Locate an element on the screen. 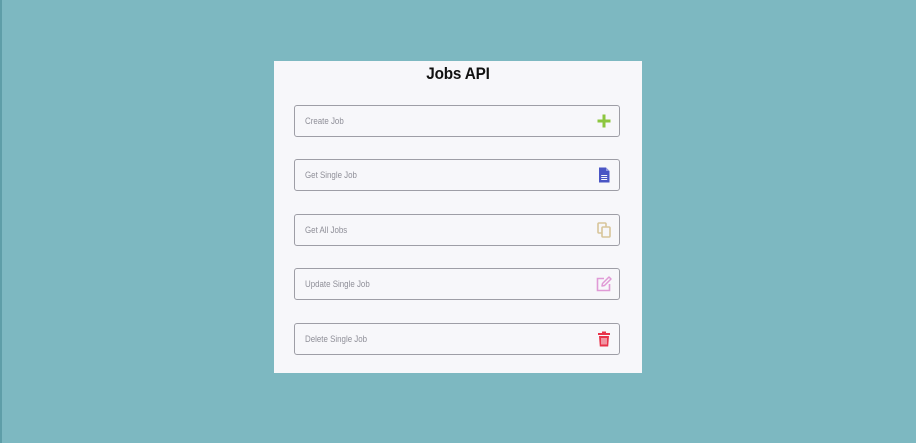 This screenshot has width=916, height=443. copy-icon is located at coordinates (604, 230).